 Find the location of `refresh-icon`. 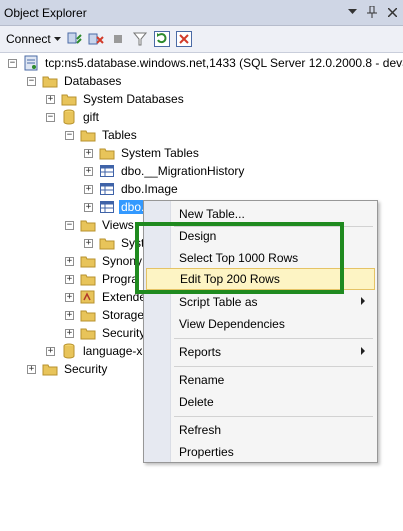

refresh-icon is located at coordinates (161, 39).